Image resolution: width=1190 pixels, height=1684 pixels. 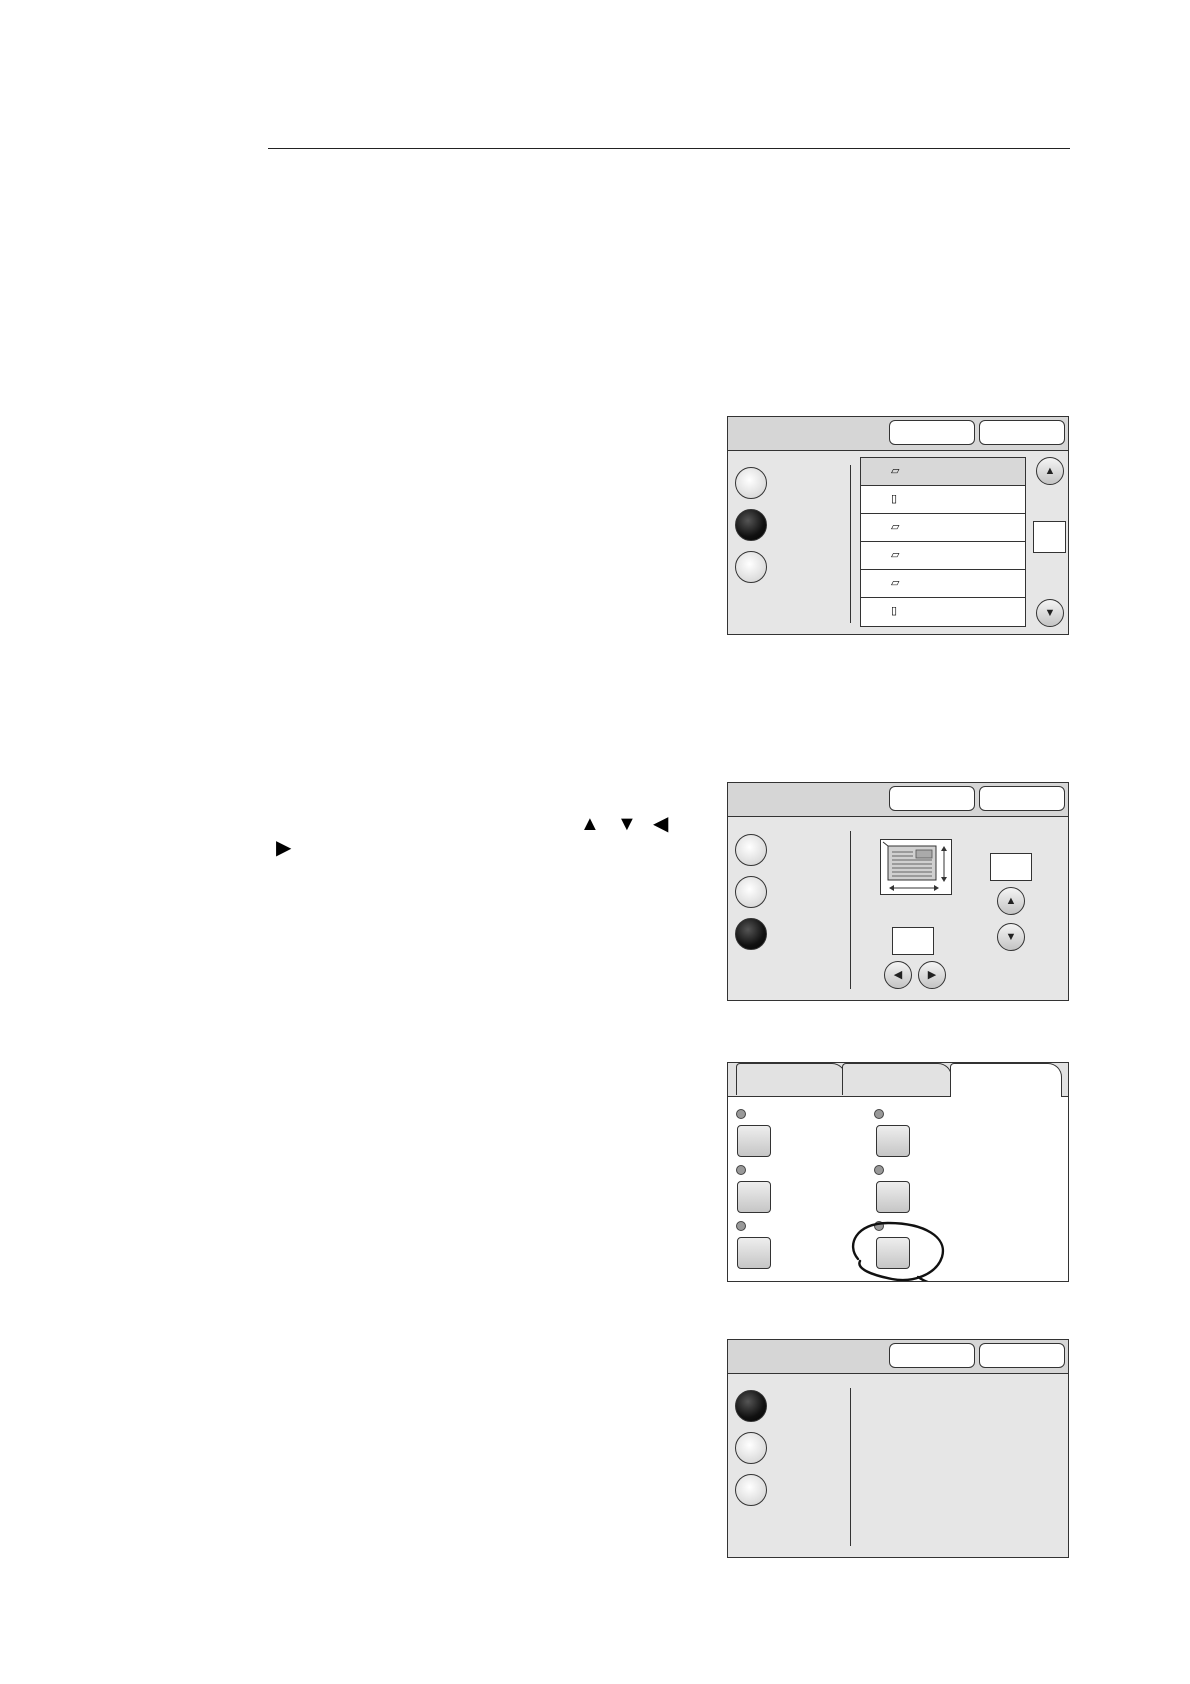 What do you see at coordinates (284, 848) in the screenshot?
I see `arrow-glyph-right: ▶` at bounding box center [284, 848].